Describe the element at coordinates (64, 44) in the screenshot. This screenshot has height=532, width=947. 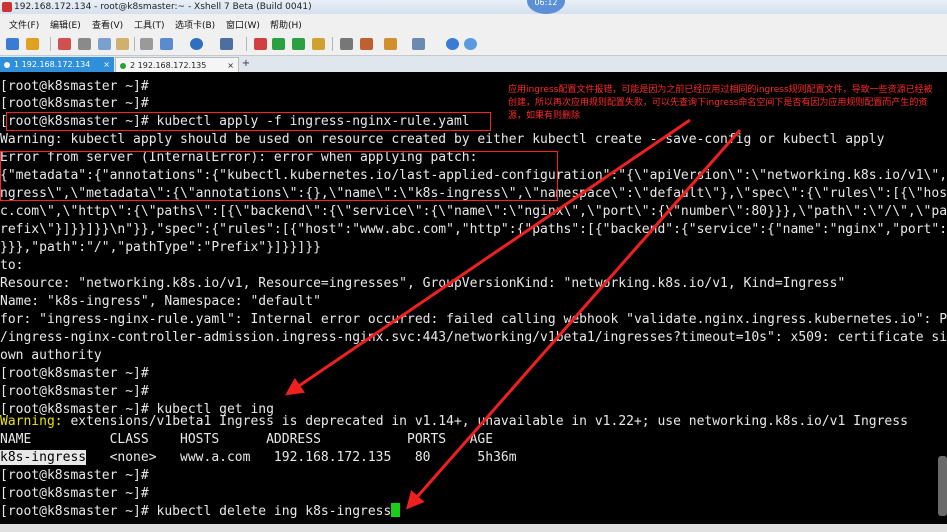
I see `reconnect-icon` at that location.